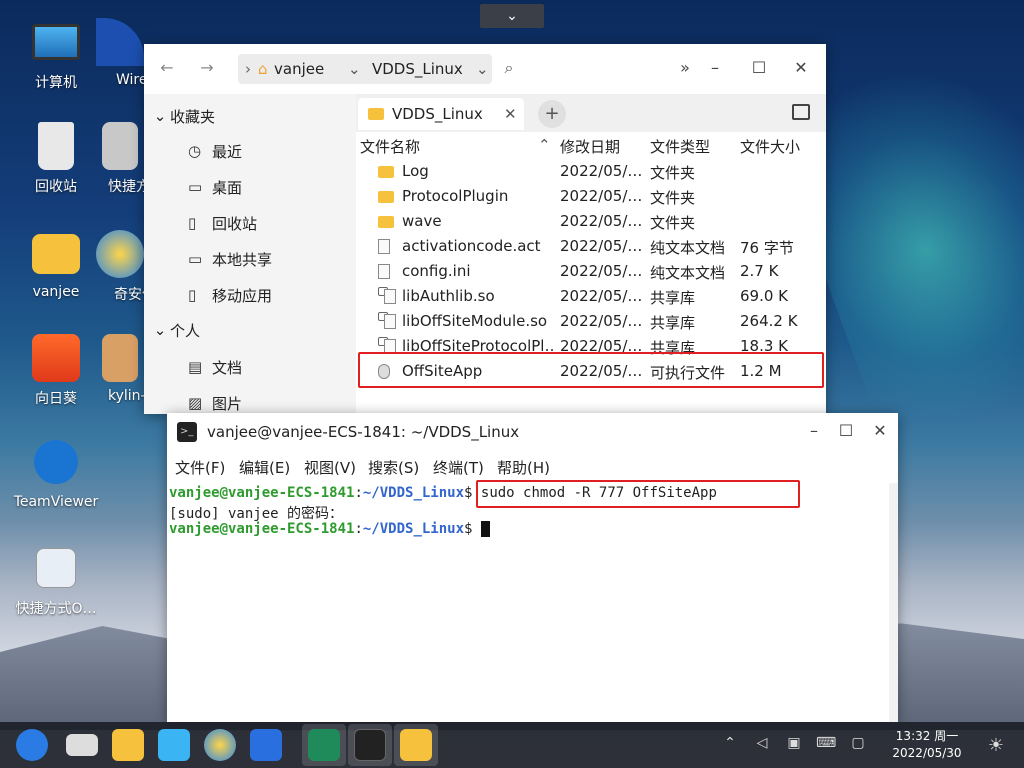 The width and height of the screenshot is (1024, 768). I want to click on file-size: 69.0 K, so click(764, 296).